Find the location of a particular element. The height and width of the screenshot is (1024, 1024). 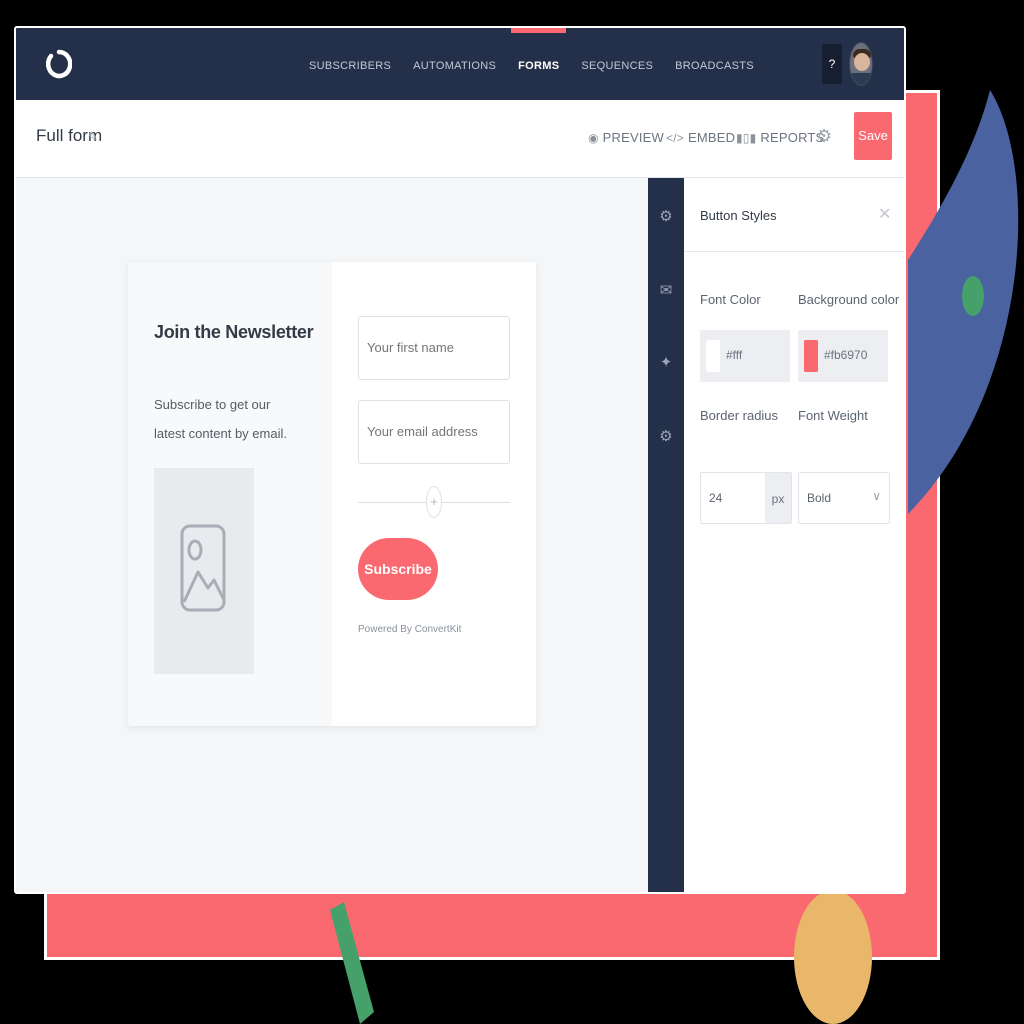

envelope-icon: ✉ is located at coordinates (666, 291).